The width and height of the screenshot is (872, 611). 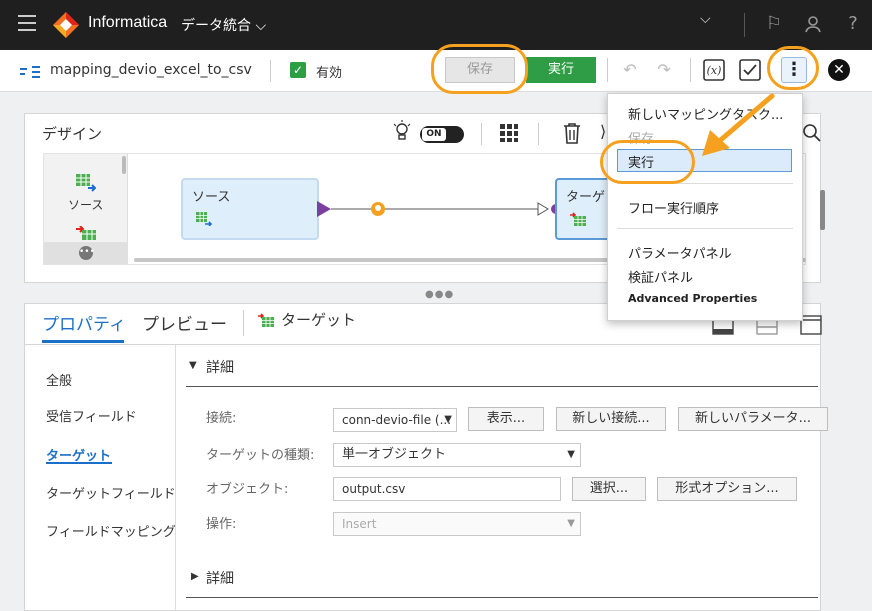 What do you see at coordinates (723, 327) in the screenshot?
I see `layout-bottom-icon` at bounding box center [723, 327].